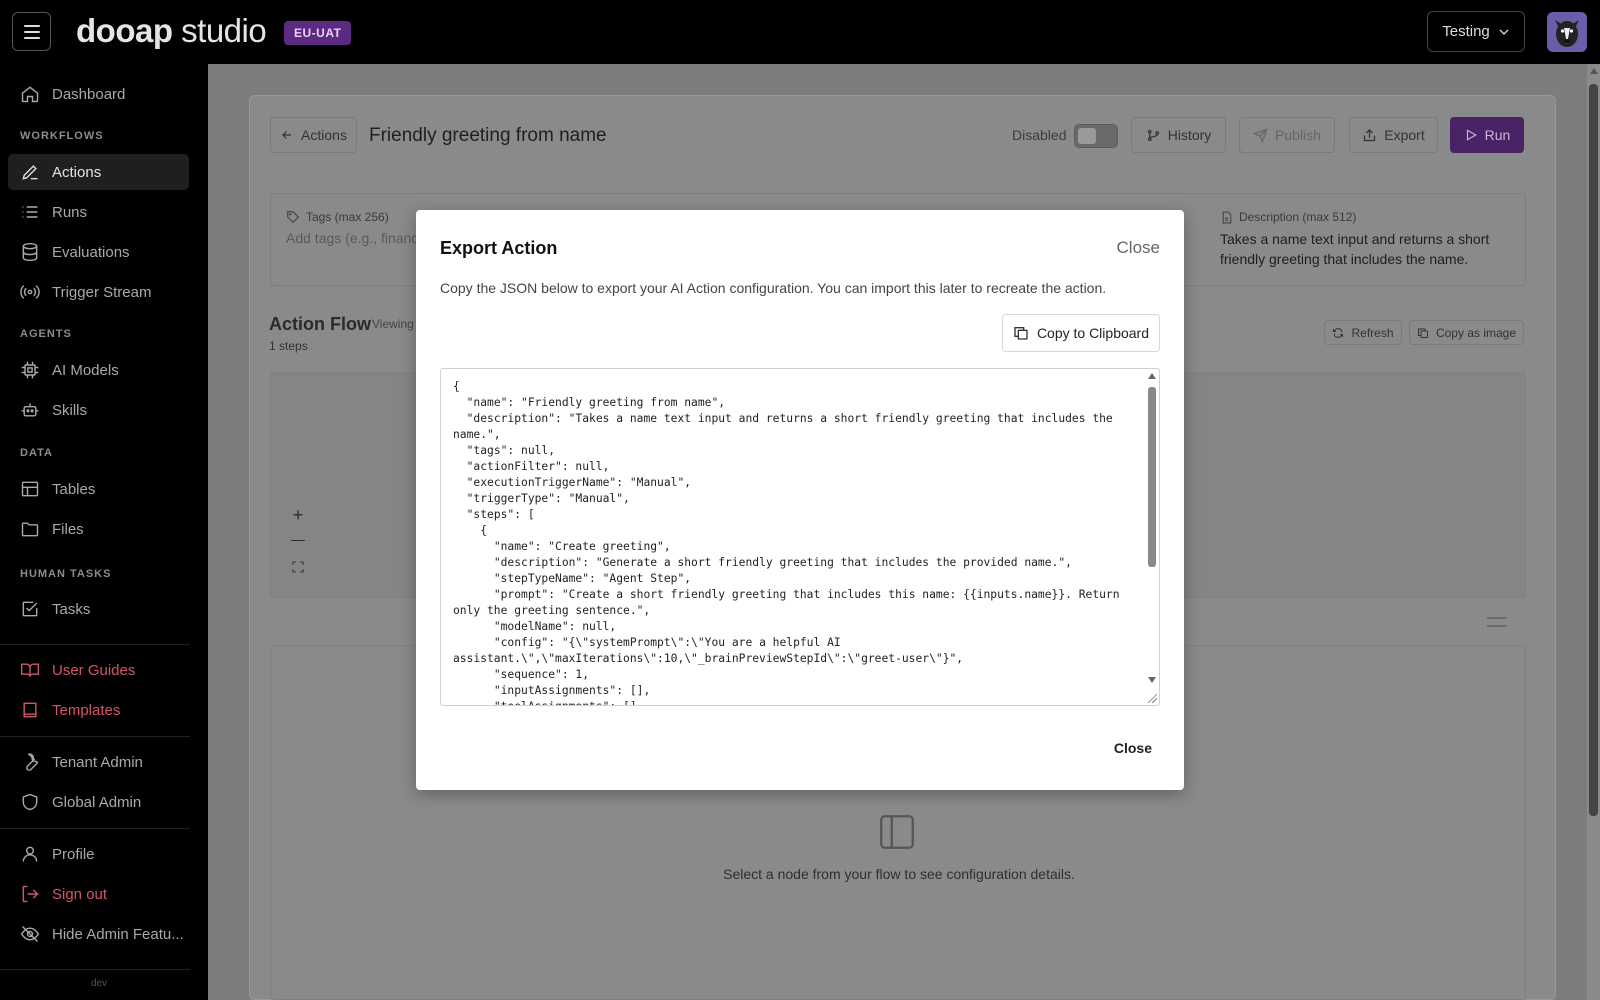 This screenshot has width=1600, height=1000. I want to click on publish-button: Publish, so click(1287, 135).